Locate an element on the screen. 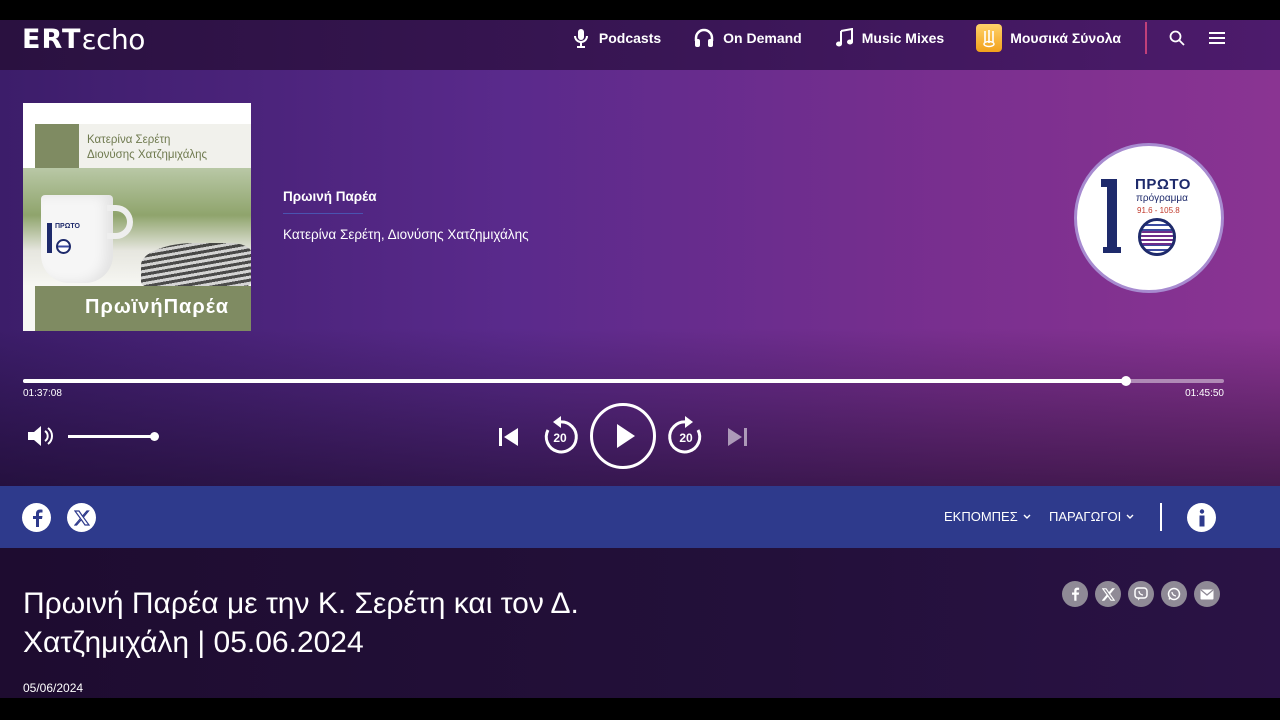 Image resolution: width=1280 pixels, height=720 pixels. cover-title: ΠρωϊνήΠαρέα is located at coordinates (157, 307).